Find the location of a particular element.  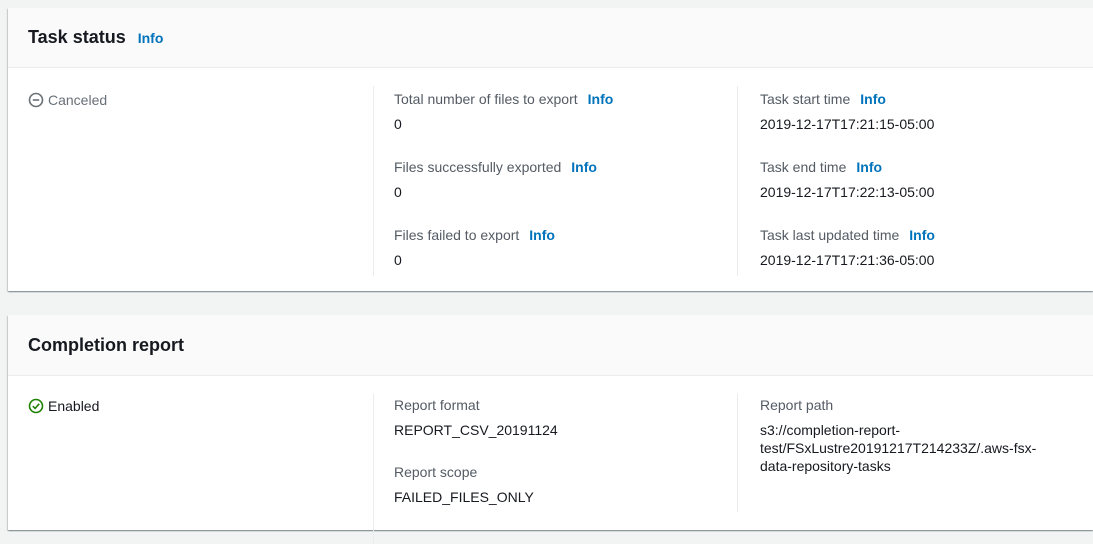

completion-report-header: Completion report is located at coordinates (550, 345).